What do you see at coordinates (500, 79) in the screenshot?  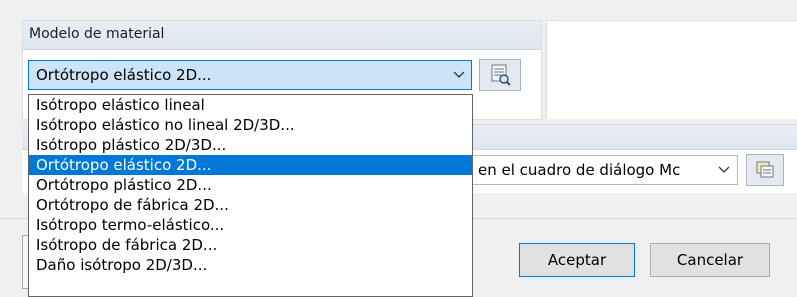 I see `material-library-icon` at bounding box center [500, 79].